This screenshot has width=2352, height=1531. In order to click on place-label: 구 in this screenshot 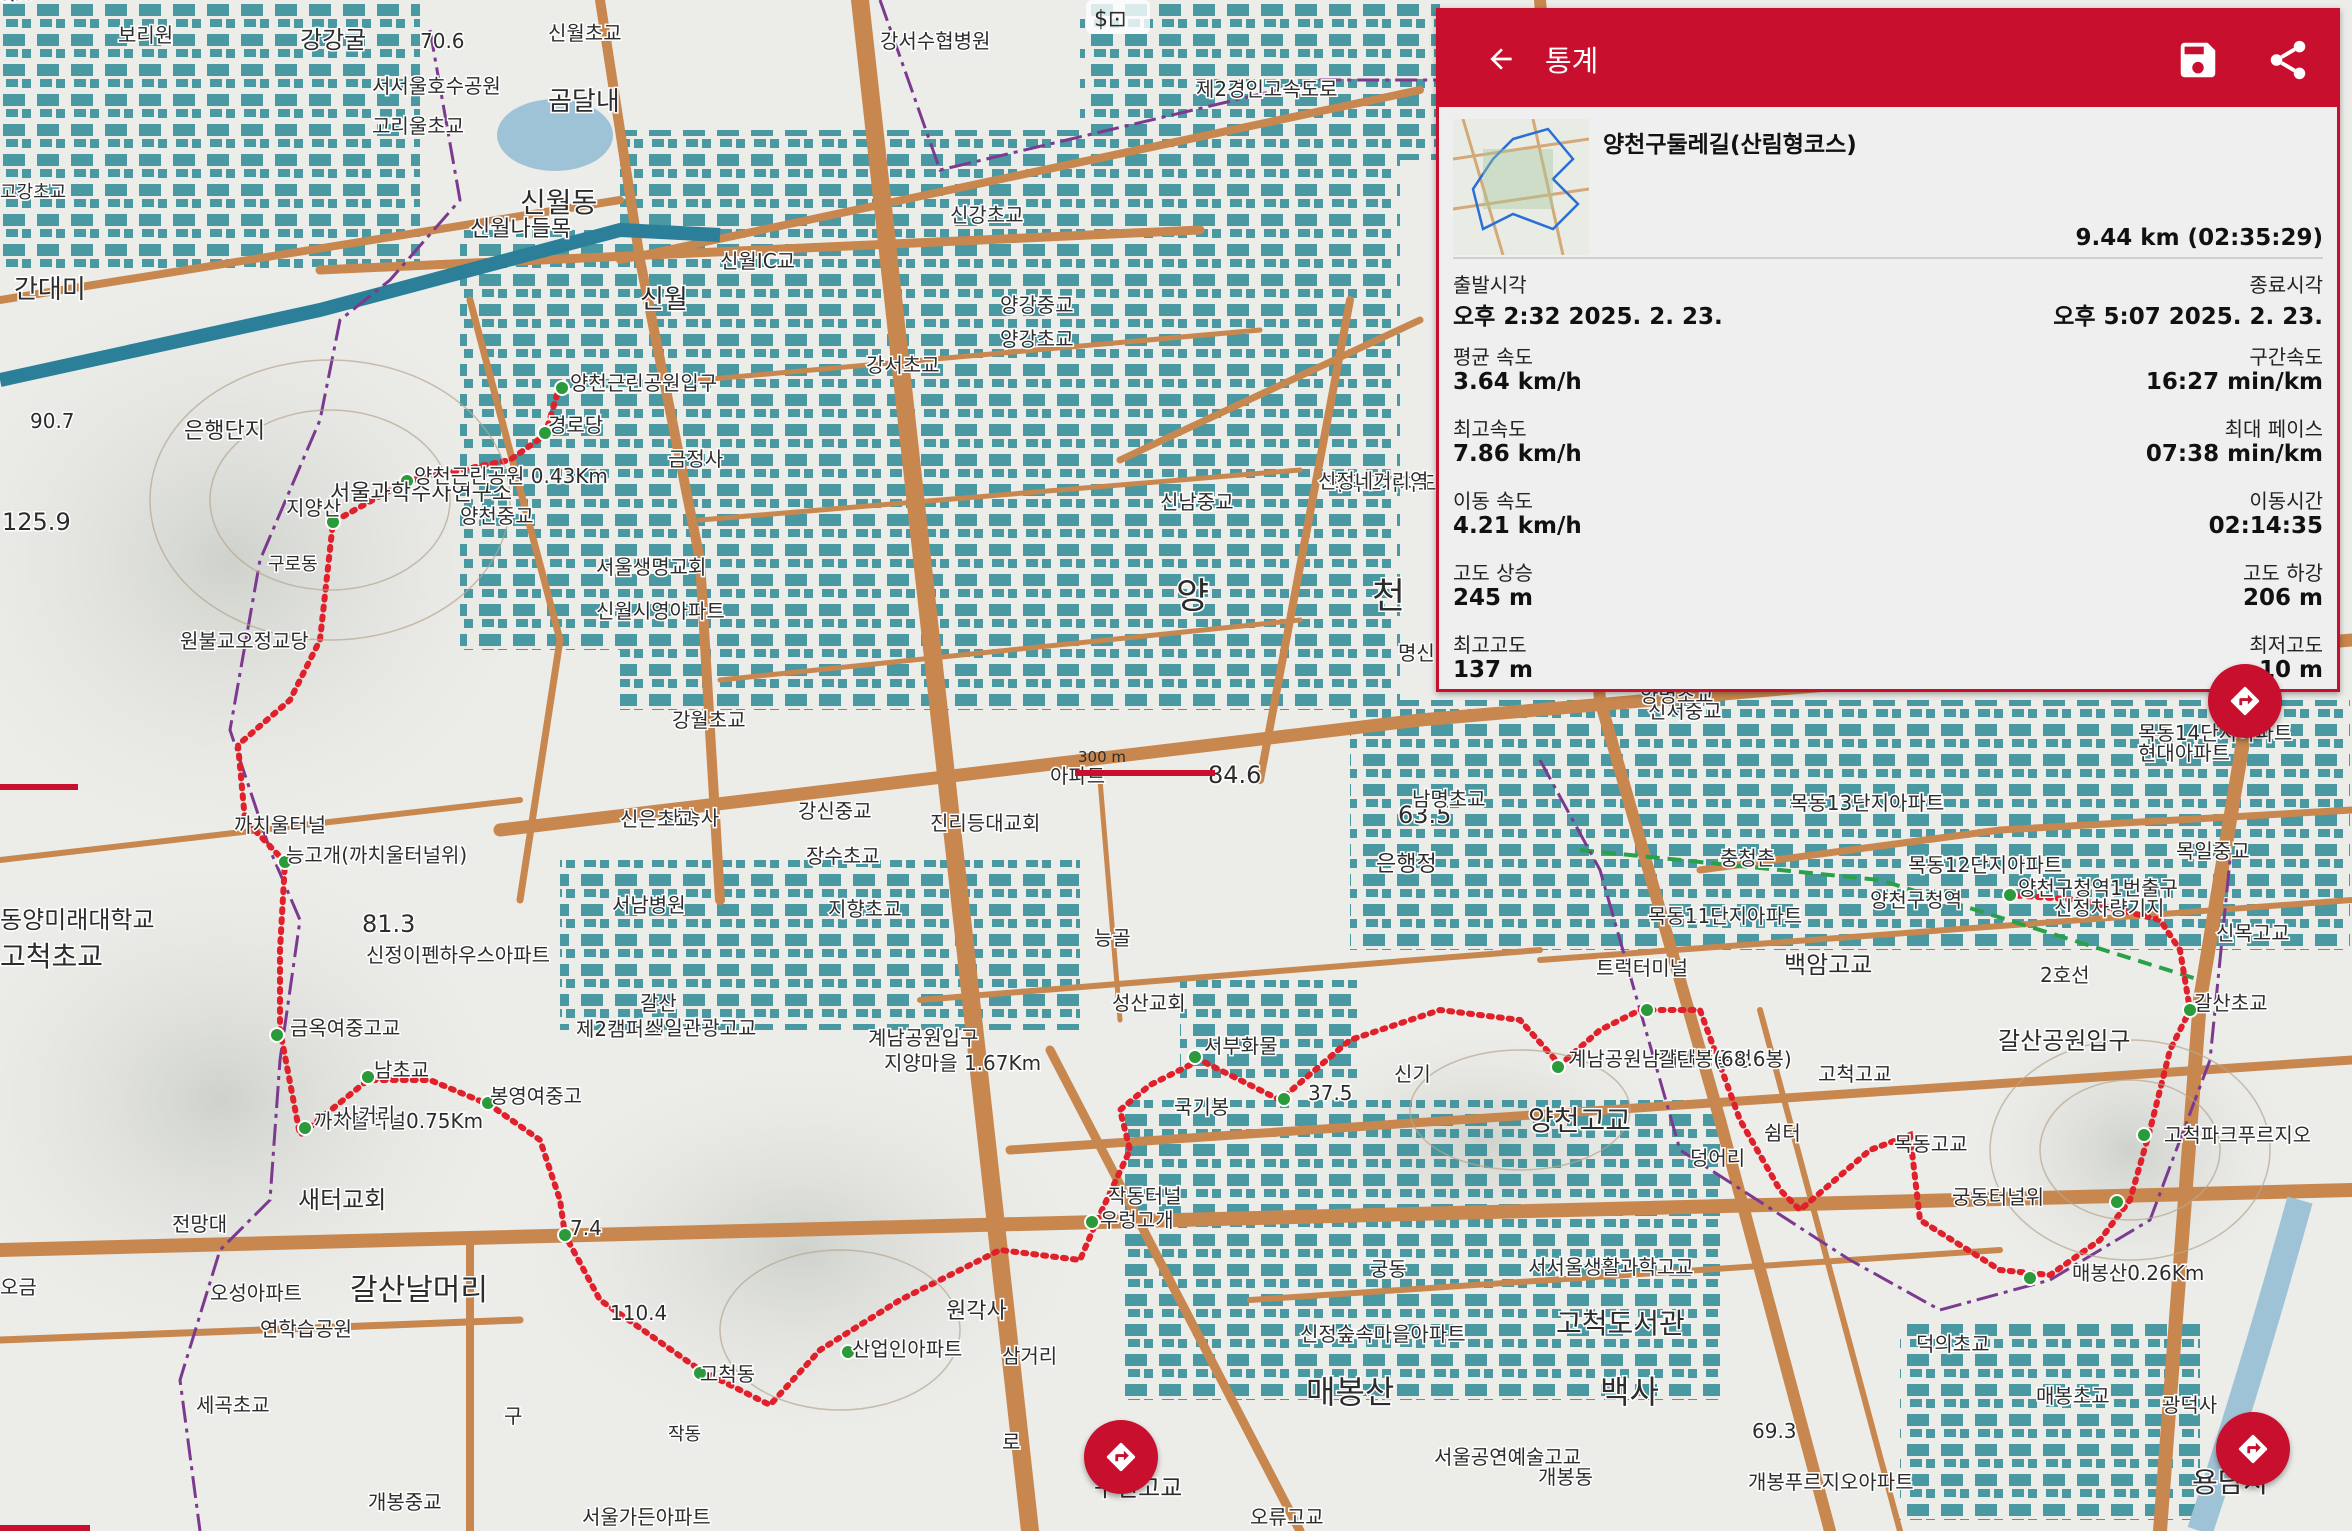, I will do `click(513, 1416)`.